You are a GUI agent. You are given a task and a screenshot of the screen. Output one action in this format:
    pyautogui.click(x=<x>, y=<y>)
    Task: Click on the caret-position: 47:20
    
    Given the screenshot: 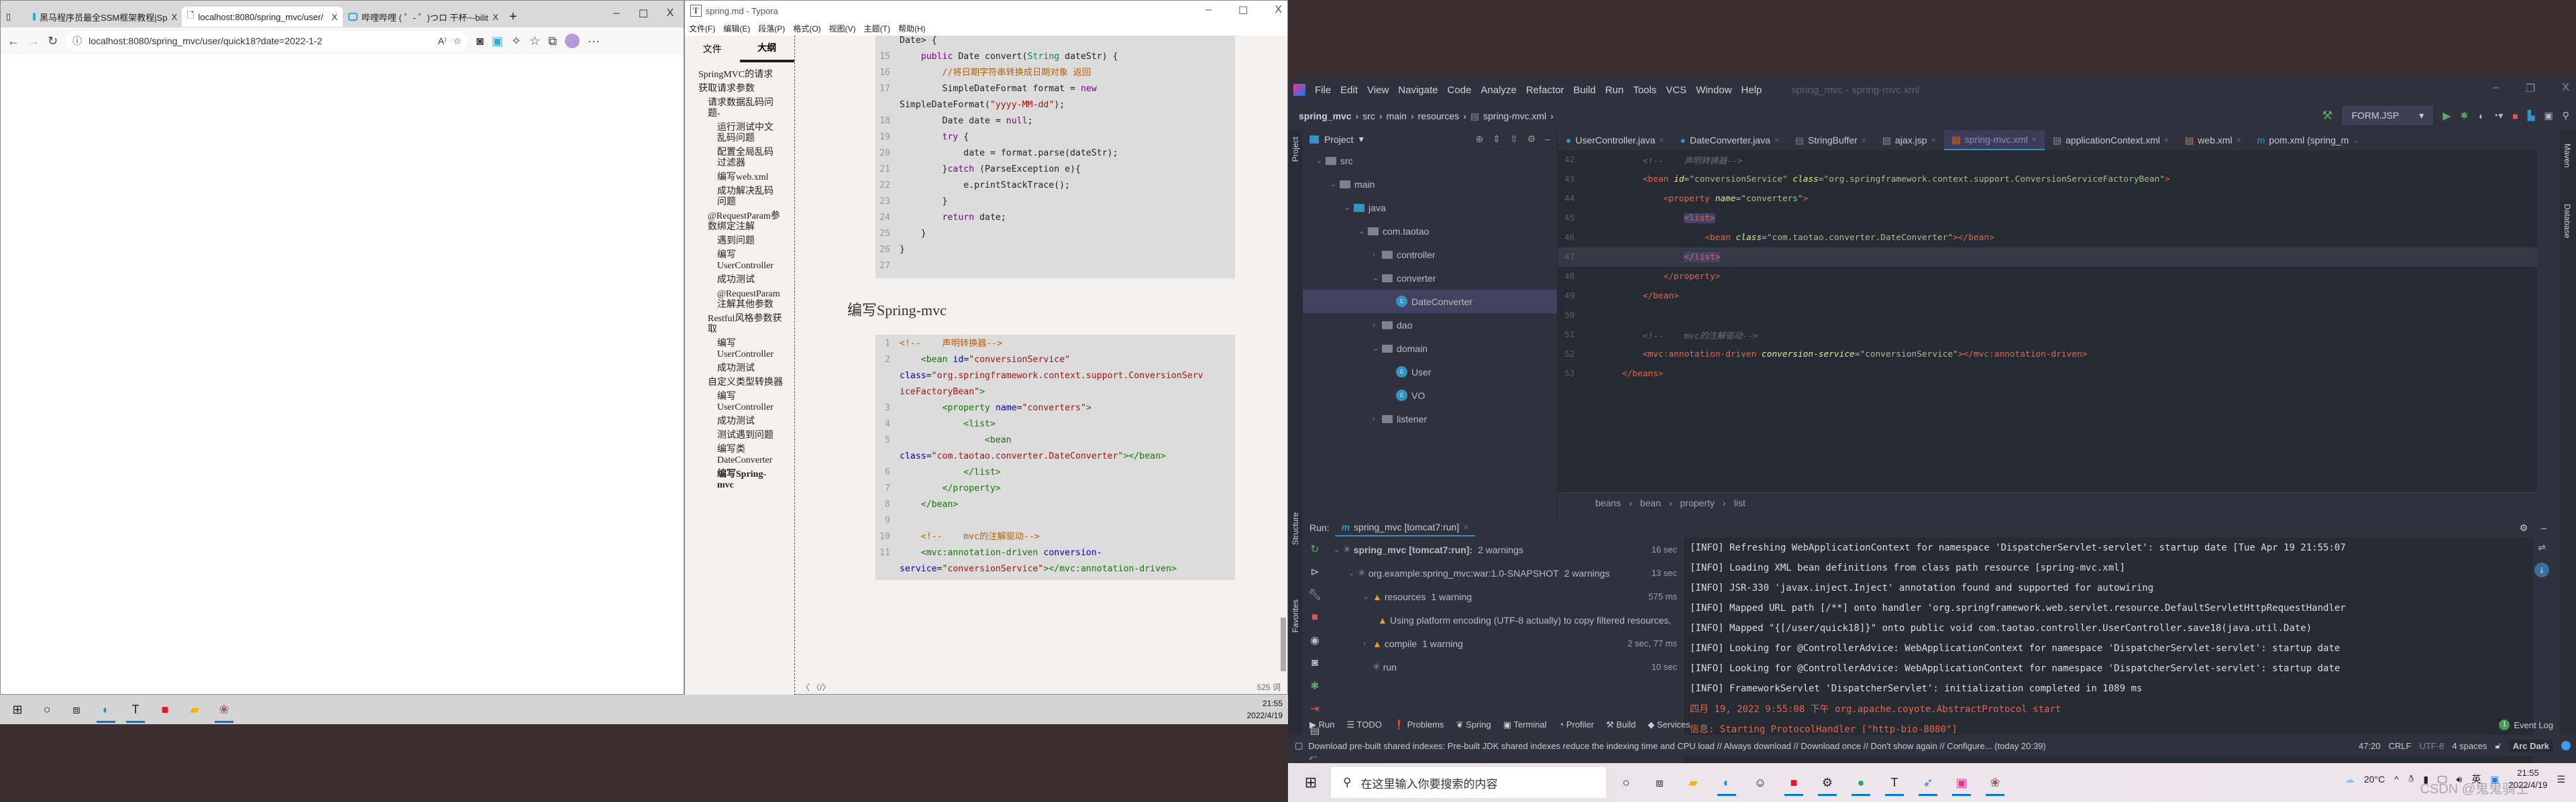 What is the action you would take?
    pyautogui.click(x=2370, y=746)
    